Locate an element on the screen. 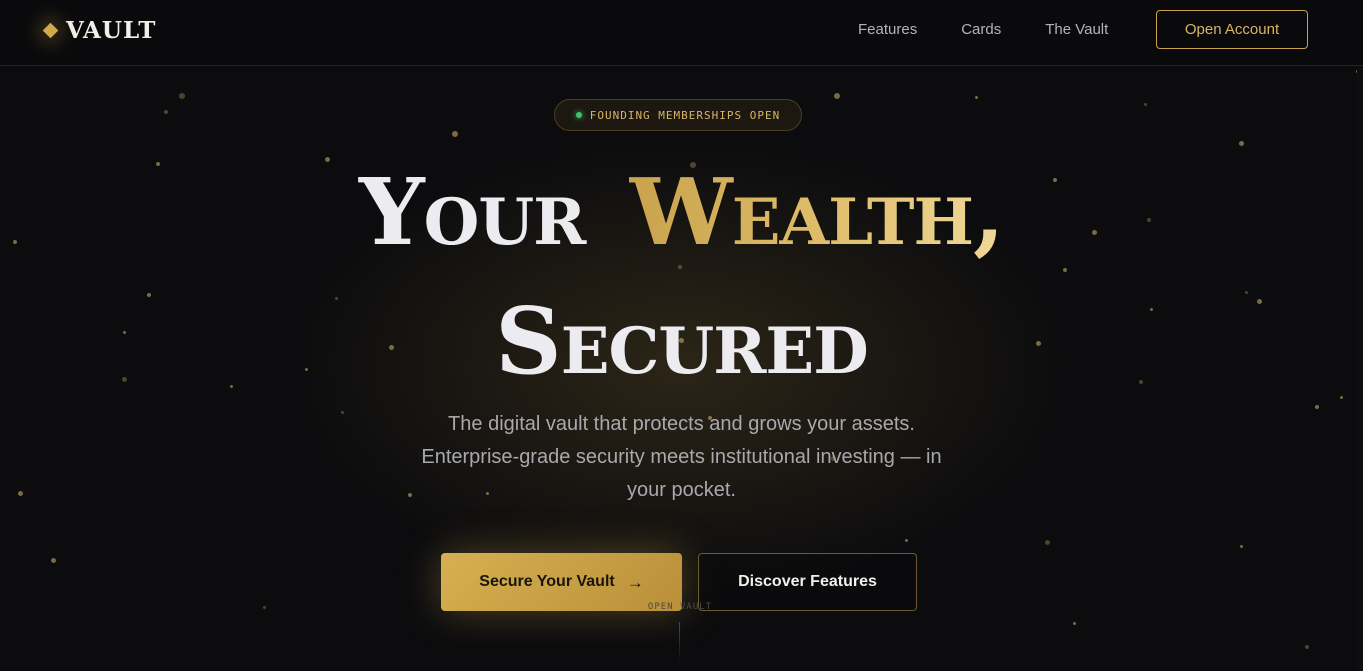  headline-word-wealth: Wealth, is located at coordinates (817, 212).